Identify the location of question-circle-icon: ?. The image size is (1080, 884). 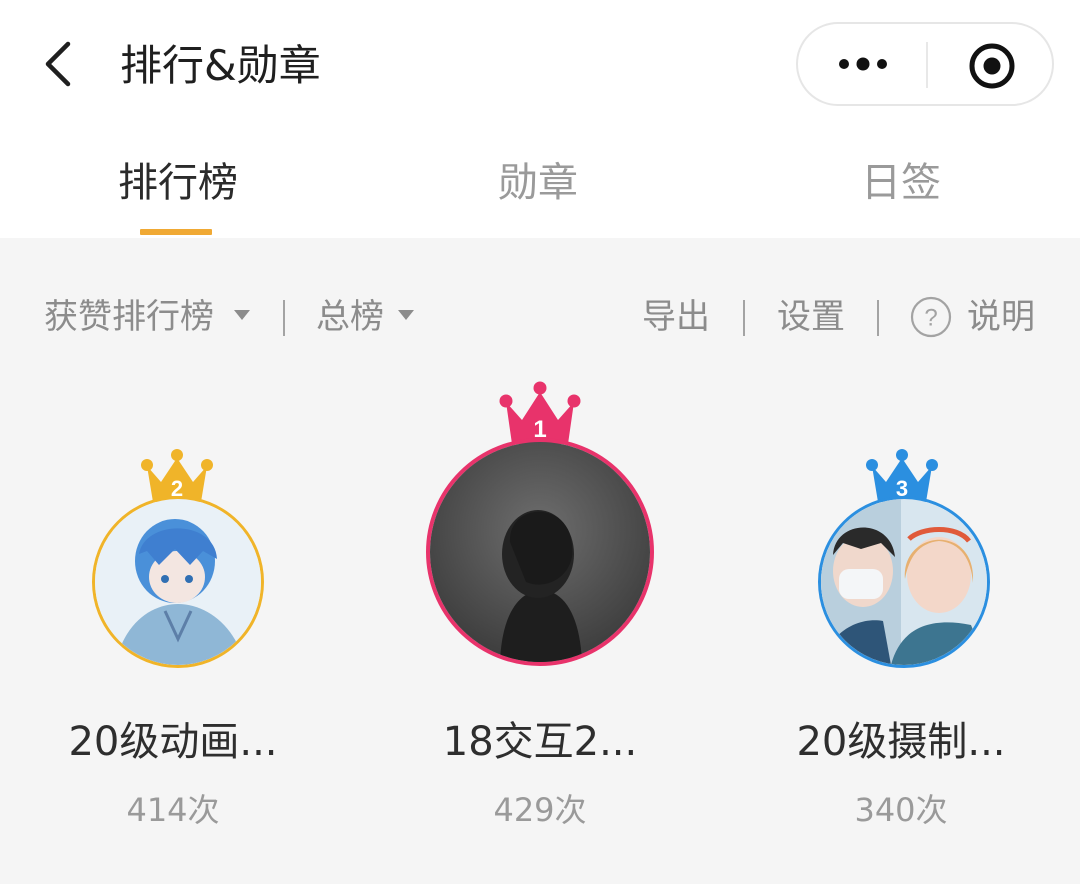
(931, 317).